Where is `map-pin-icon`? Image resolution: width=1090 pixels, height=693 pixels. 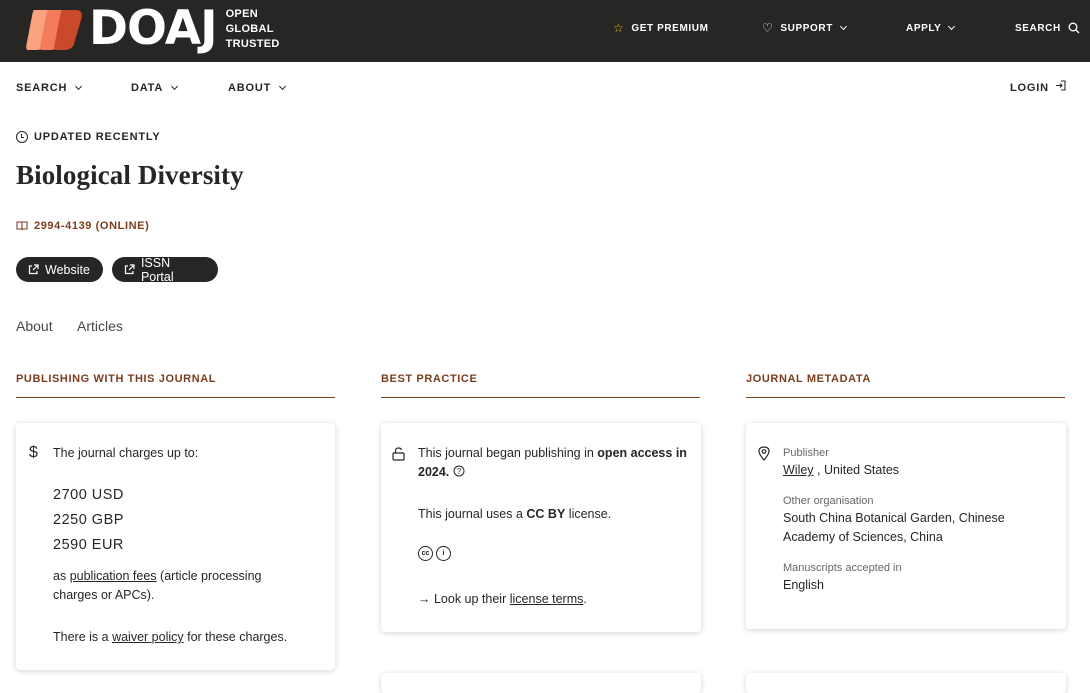
map-pin-icon is located at coordinates (764, 453).